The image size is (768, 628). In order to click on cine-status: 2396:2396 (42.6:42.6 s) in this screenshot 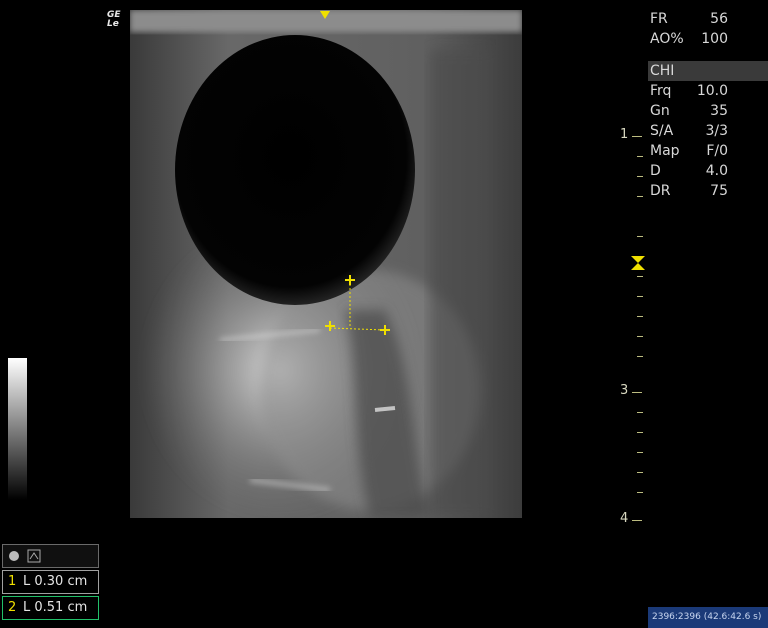, I will do `click(708, 617)`.